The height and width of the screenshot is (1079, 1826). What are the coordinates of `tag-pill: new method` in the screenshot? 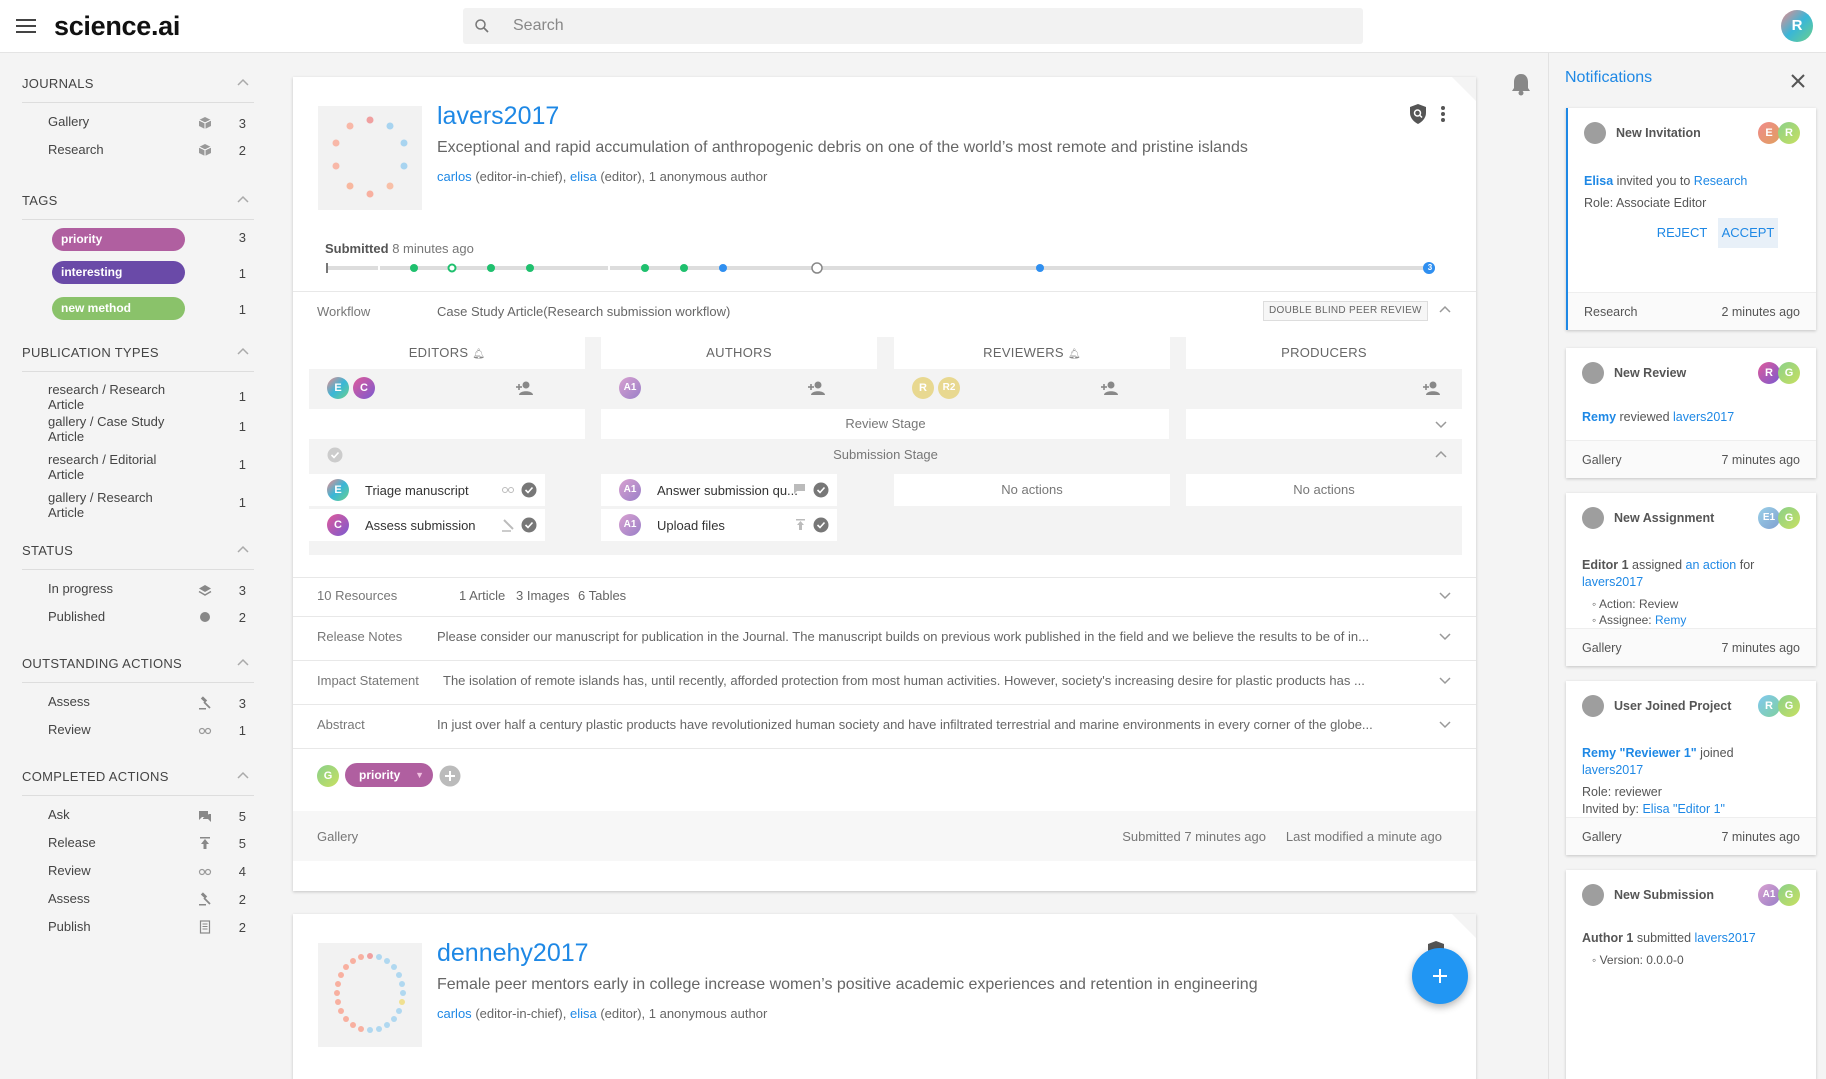 It's located at (118, 308).